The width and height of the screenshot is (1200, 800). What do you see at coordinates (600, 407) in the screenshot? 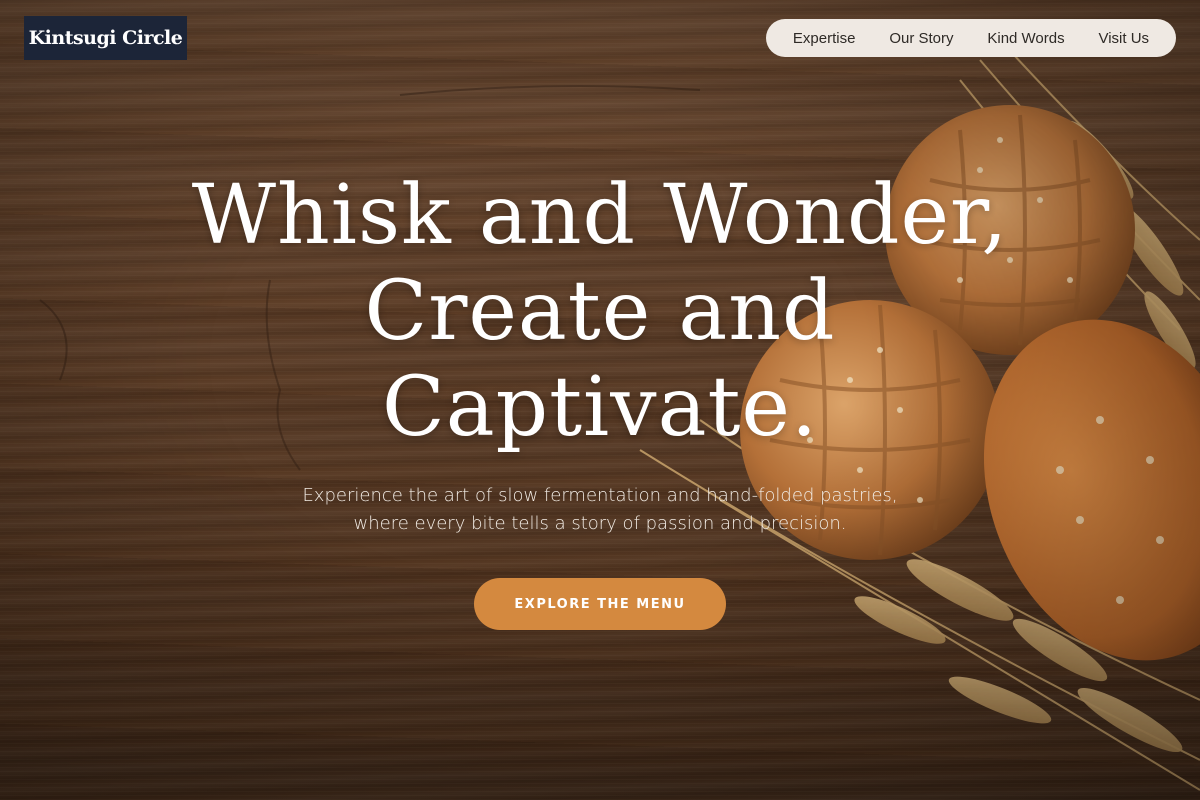
I see `hero-headline-line-3: Captivate.` at bounding box center [600, 407].